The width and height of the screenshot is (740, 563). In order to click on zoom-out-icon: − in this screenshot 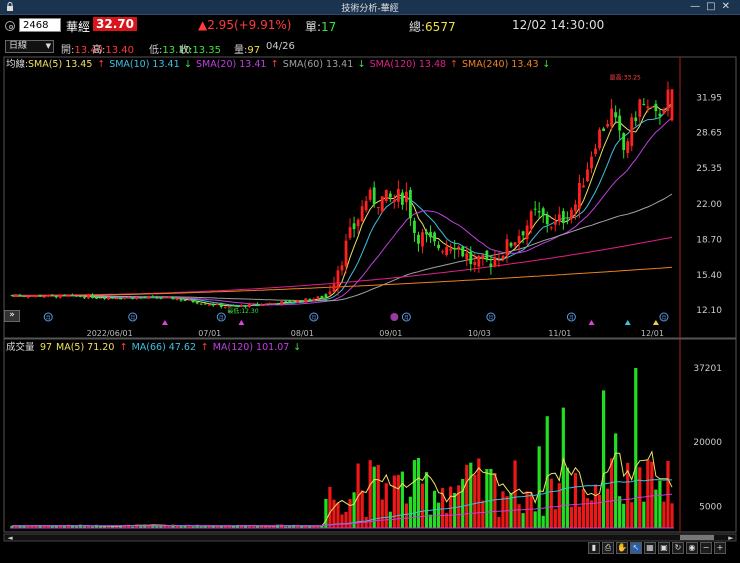, I will do `click(706, 548)`.